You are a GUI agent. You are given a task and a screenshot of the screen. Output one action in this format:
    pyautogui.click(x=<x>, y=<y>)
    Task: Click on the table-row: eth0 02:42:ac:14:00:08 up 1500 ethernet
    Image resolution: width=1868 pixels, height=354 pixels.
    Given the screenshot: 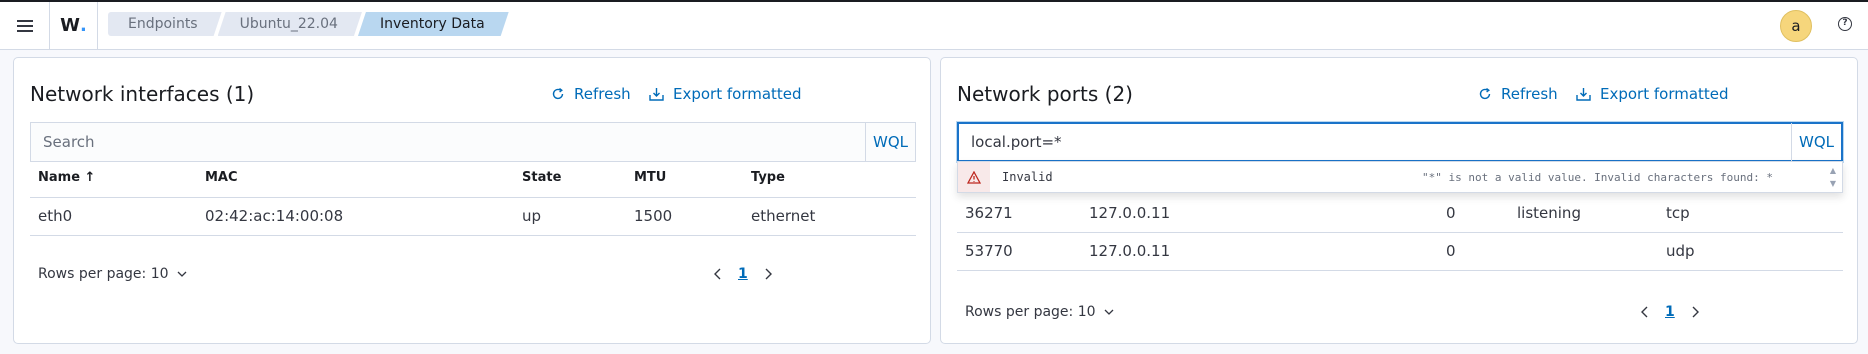 What is the action you would take?
    pyautogui.click(x=473, y=216)
    